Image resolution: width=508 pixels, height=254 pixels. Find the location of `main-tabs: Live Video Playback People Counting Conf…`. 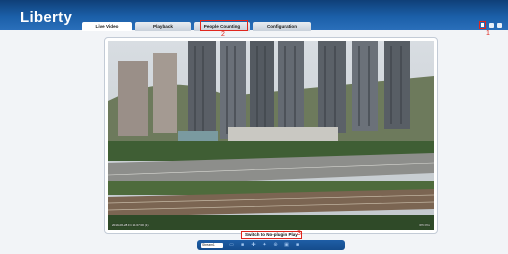

main-tabs: Live Video Playback People Counting Conf… is located at coordinates (196, 26).